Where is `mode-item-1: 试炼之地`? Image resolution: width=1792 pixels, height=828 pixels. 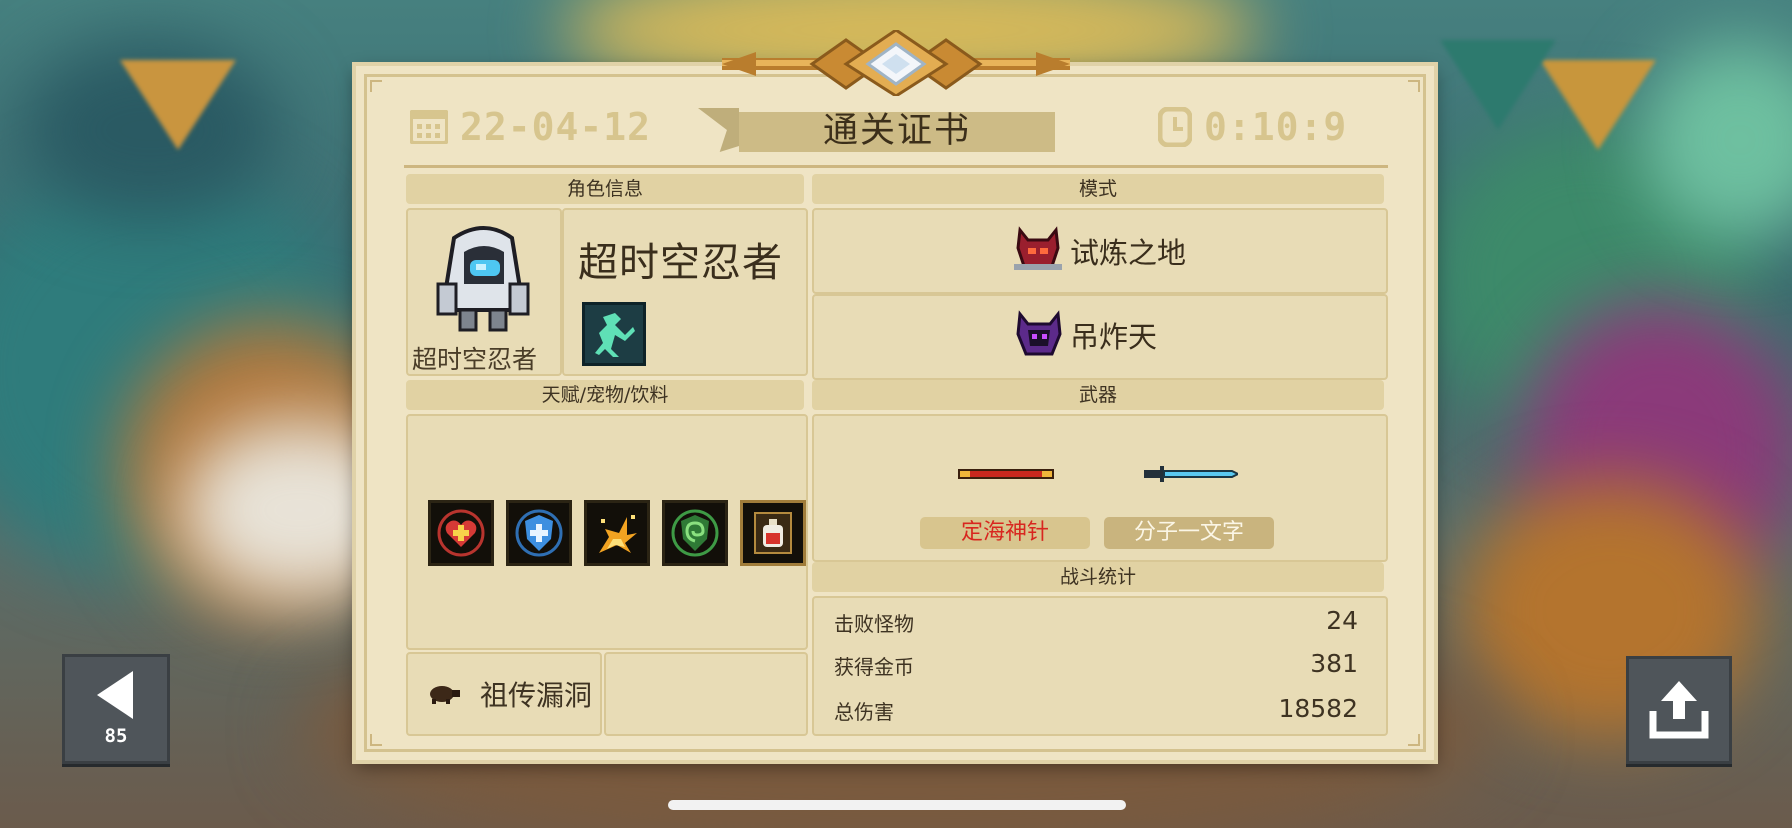 mode-item-1: 试炼之地 is located at coordinates (1099, 251).